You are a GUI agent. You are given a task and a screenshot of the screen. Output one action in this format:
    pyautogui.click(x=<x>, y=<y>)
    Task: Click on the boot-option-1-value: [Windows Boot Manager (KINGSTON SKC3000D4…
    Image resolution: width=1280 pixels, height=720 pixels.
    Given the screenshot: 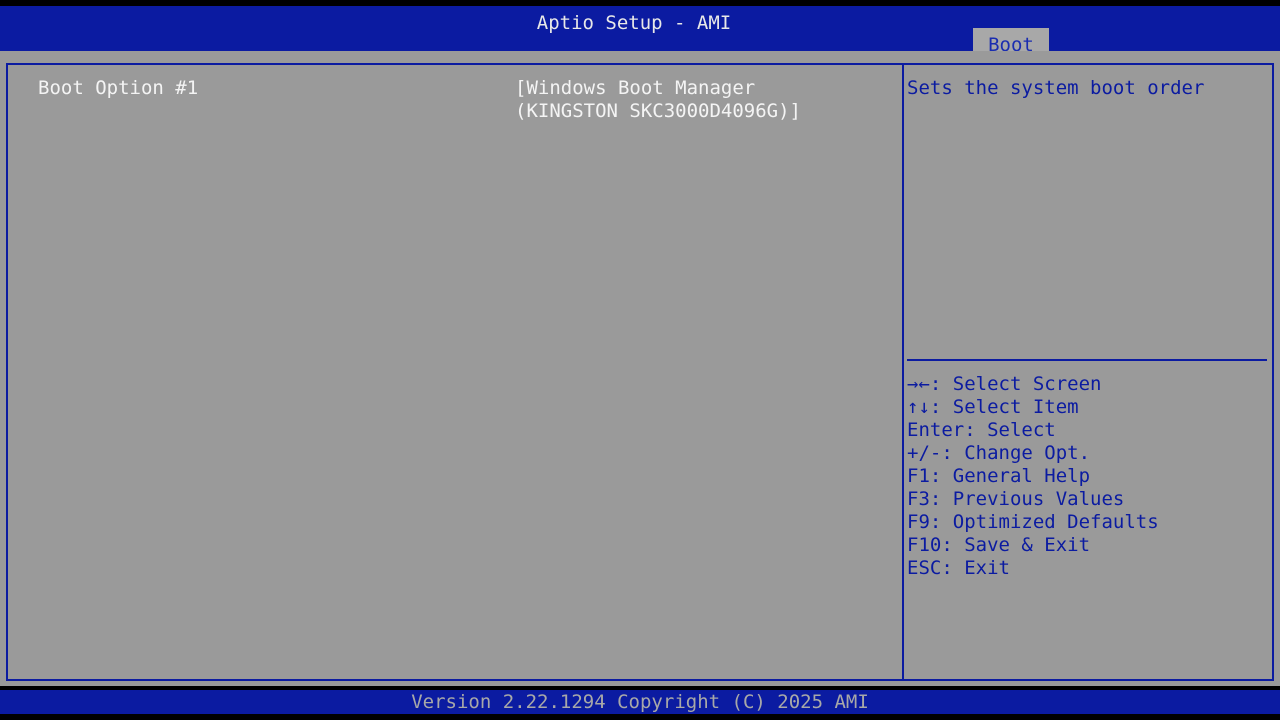 What is the action you would take?
    pyautogui.click(x=658, y=100)
    